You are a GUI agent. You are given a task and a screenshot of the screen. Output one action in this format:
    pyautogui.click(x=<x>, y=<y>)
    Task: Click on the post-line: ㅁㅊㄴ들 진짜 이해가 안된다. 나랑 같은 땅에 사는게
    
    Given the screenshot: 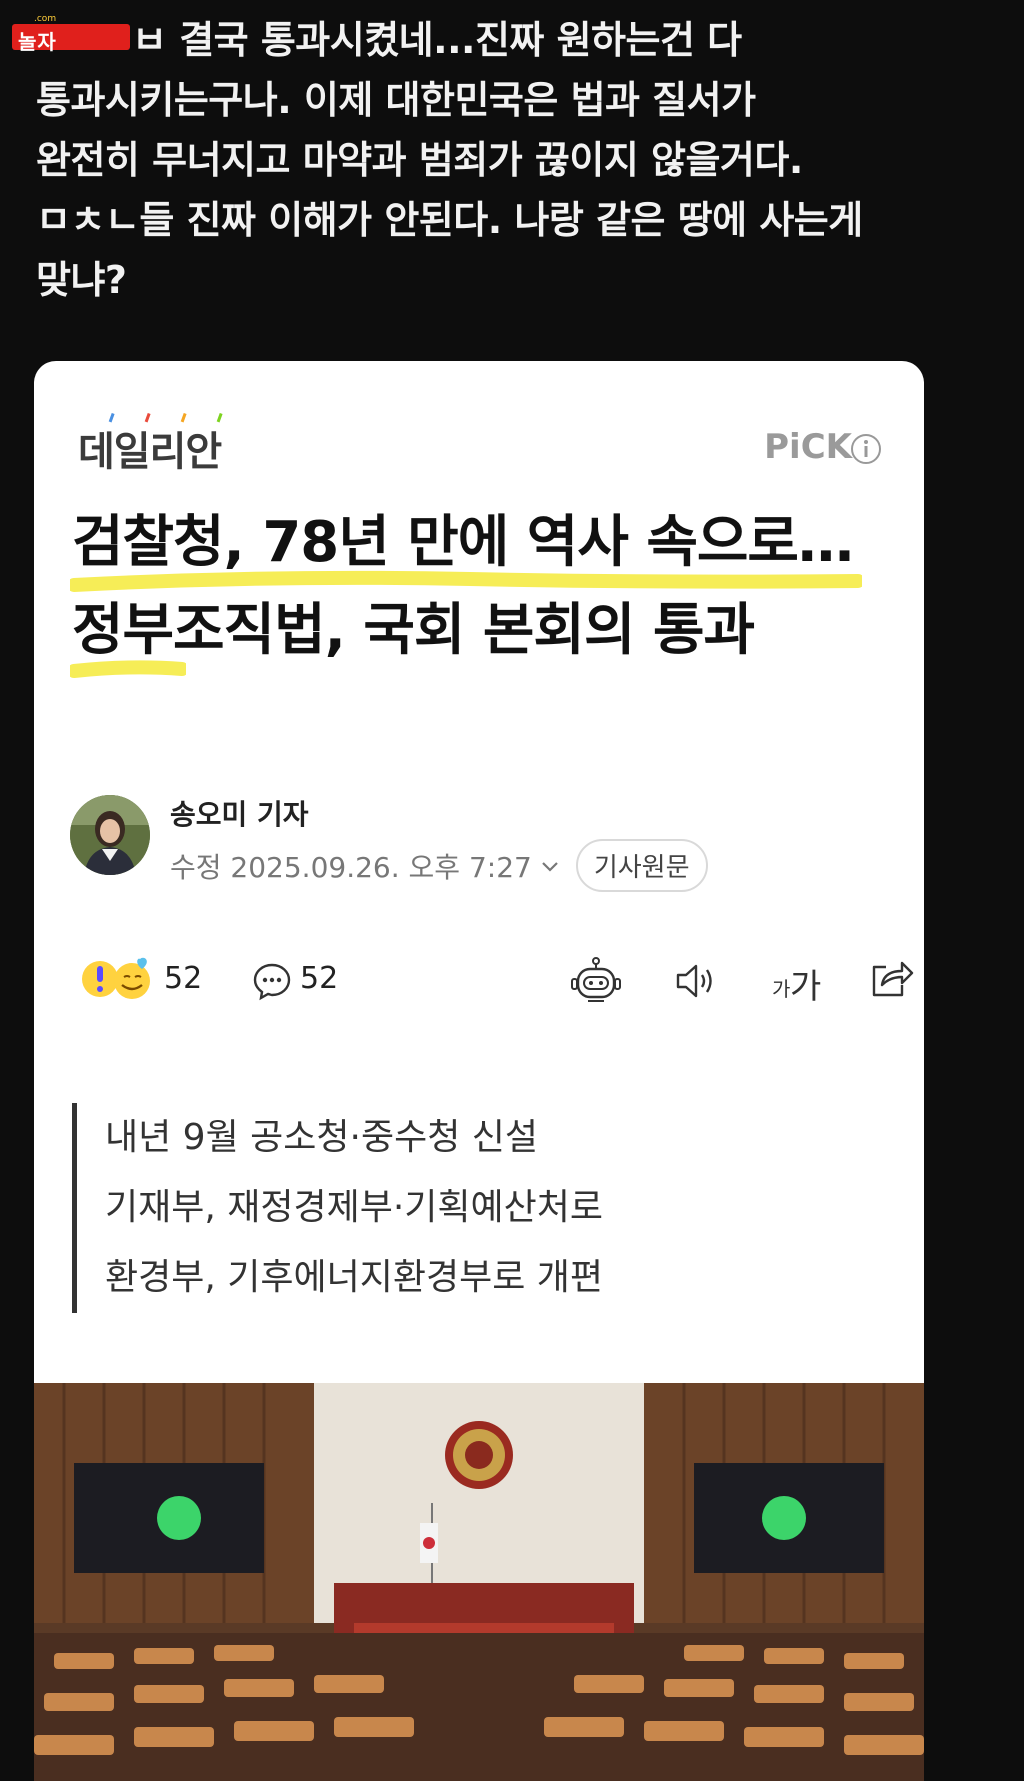 What is the action you would take?
    pyautogui.click(x=449, y=220)
    